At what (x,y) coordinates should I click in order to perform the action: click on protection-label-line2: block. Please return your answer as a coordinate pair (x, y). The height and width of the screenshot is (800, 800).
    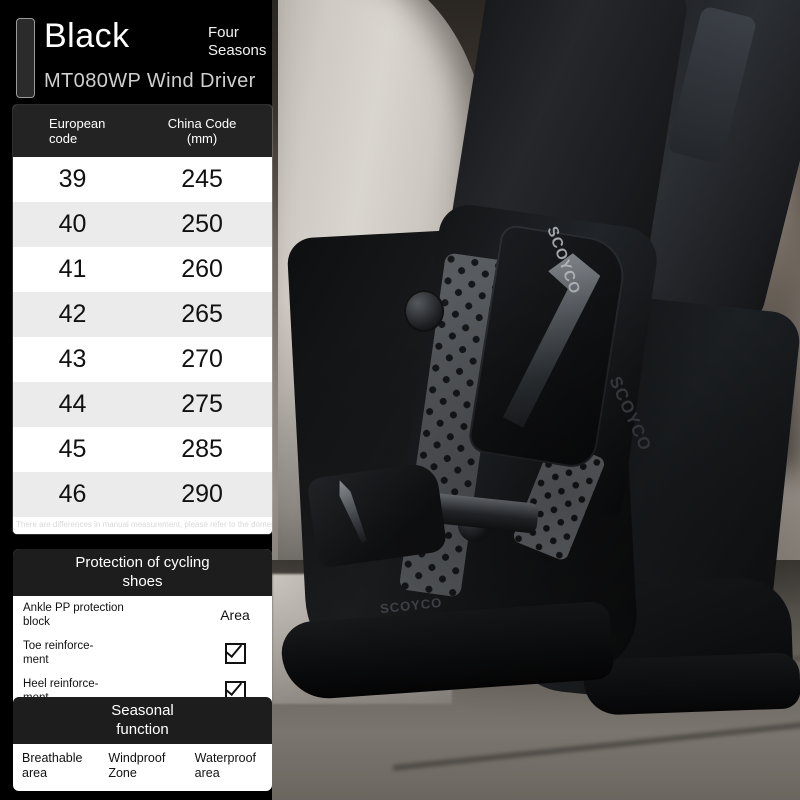
    Looking at the image, I should click on (36, 622).